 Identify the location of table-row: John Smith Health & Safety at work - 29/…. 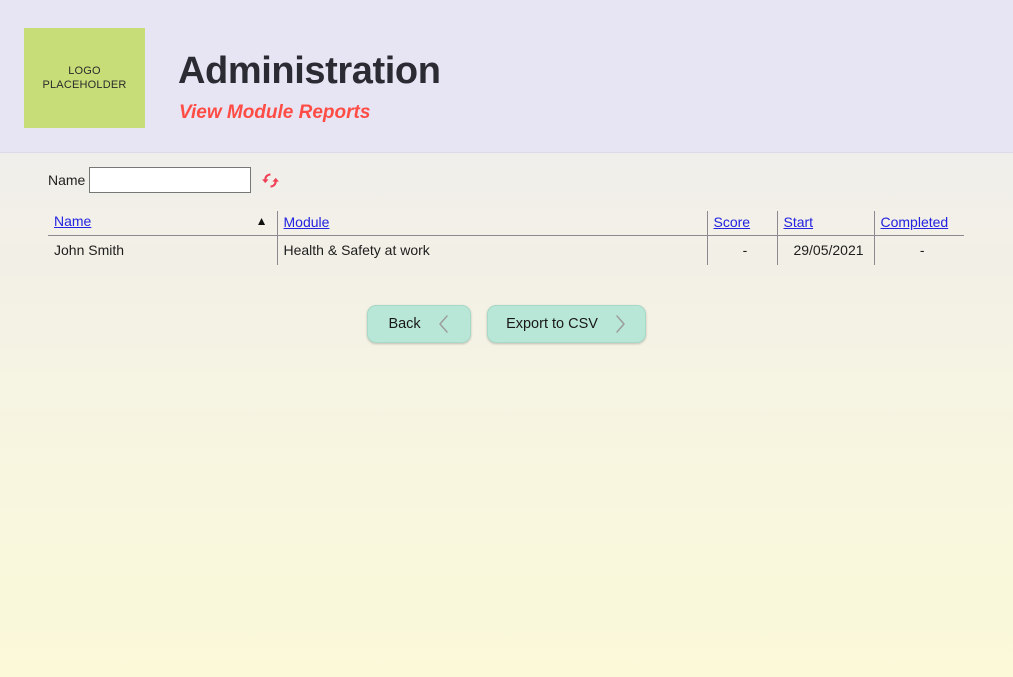
(506, 250).